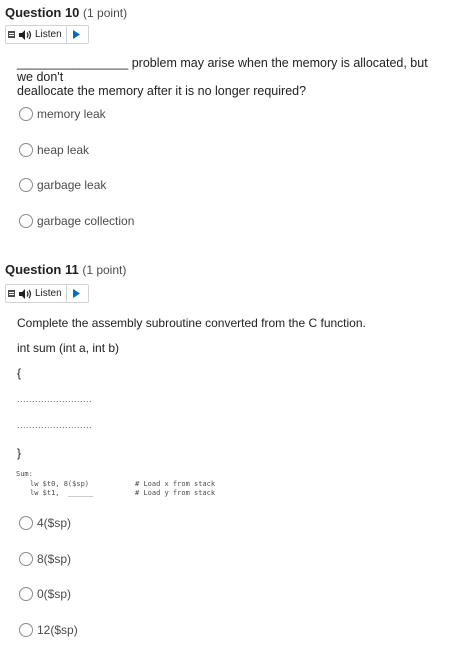 The width and height of the screenshot is (451, 656). Describe the element at coordinates (19, 373) in the screenshot. I see `open-brace: {` at that location.